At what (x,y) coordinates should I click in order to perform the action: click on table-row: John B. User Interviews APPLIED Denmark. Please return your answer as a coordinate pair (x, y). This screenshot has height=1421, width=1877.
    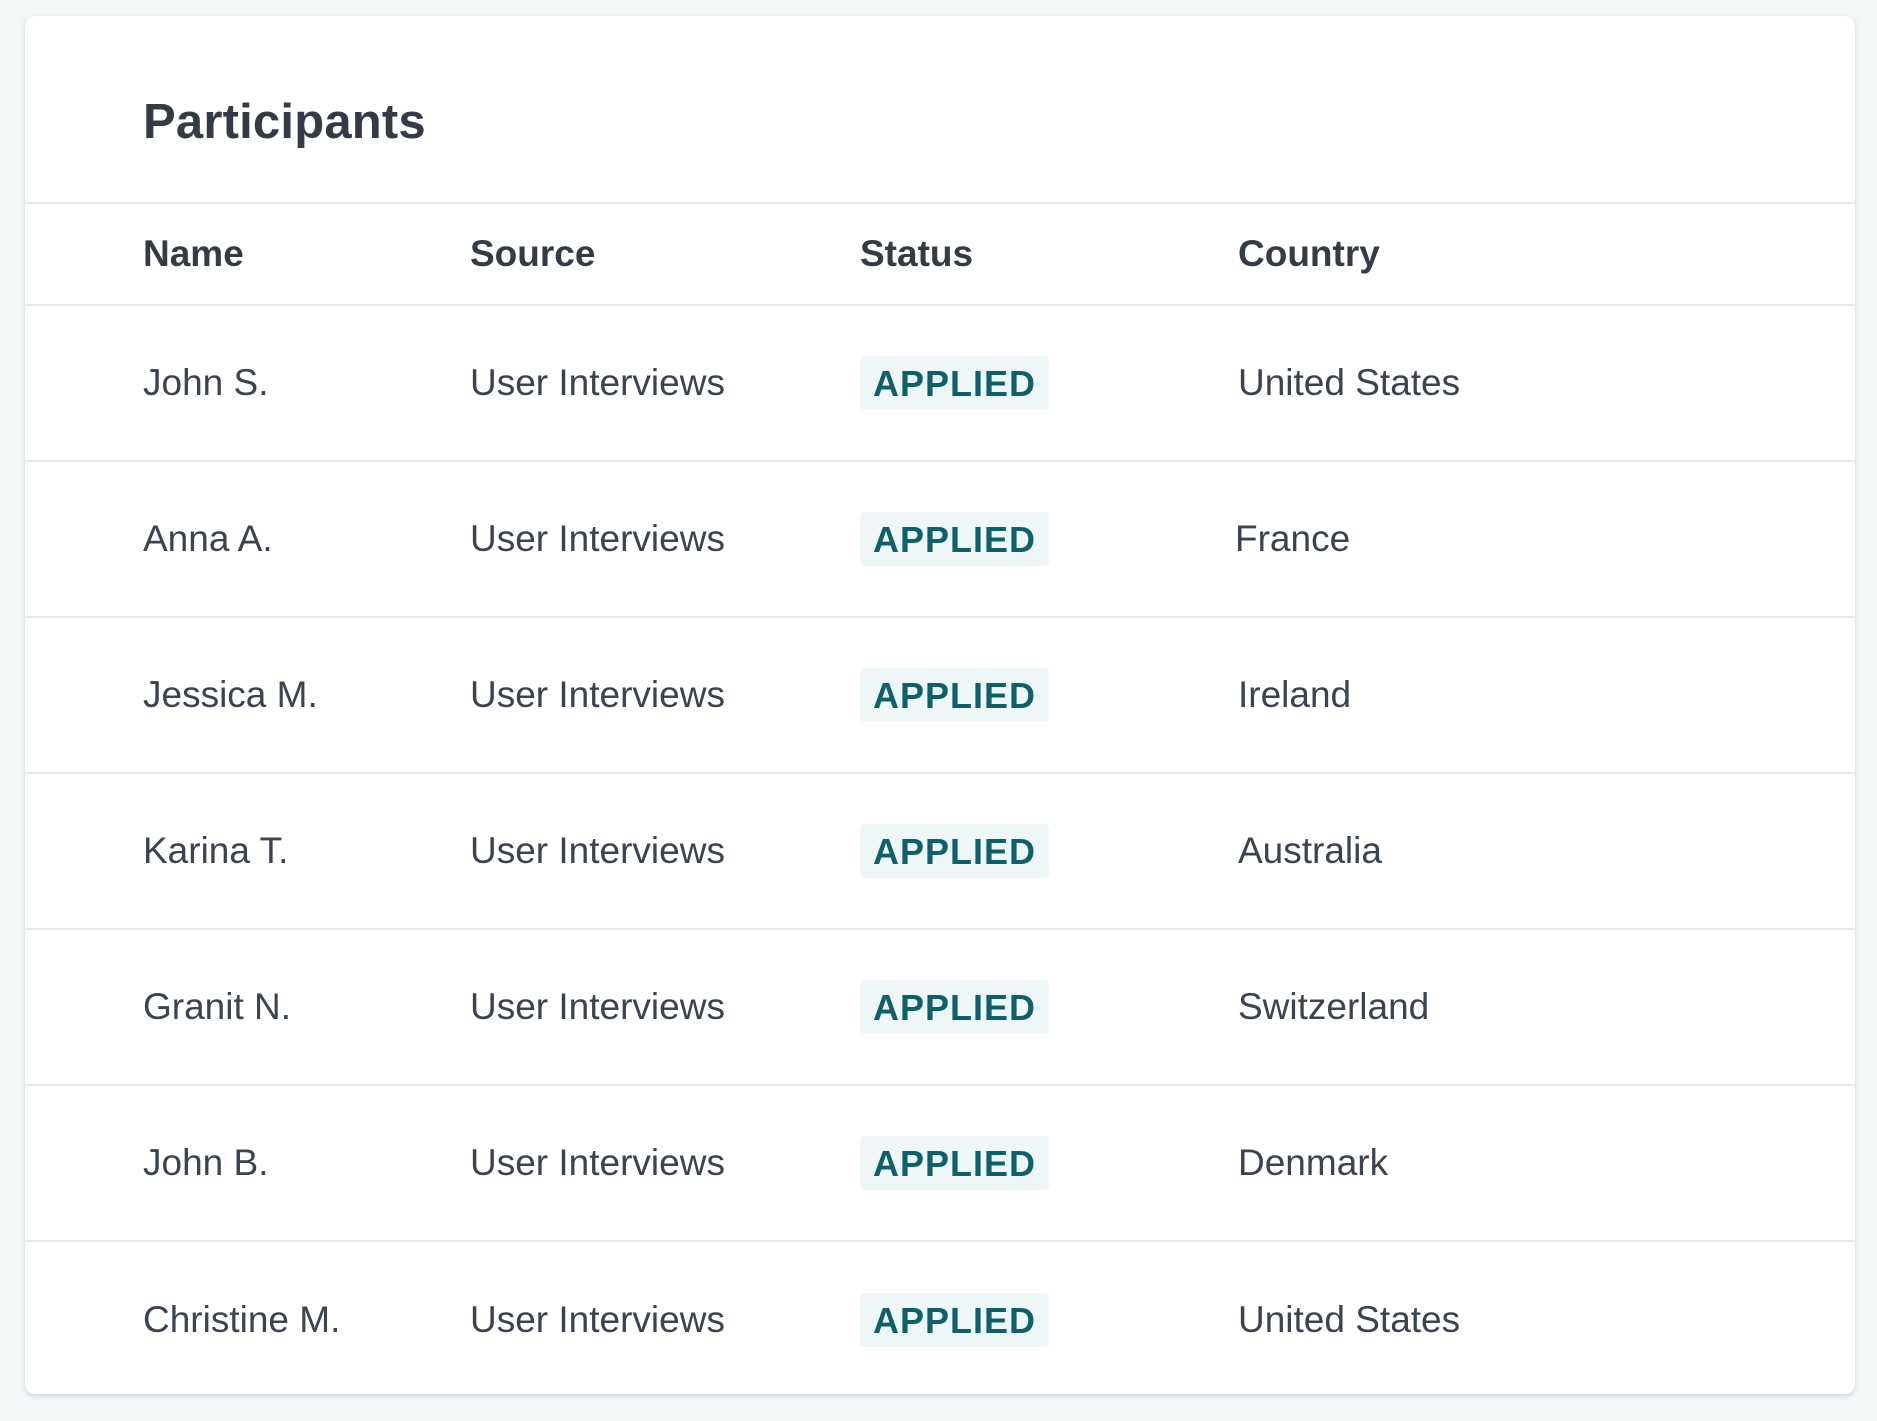
    Looking at the image, I should click on (940, 1164).